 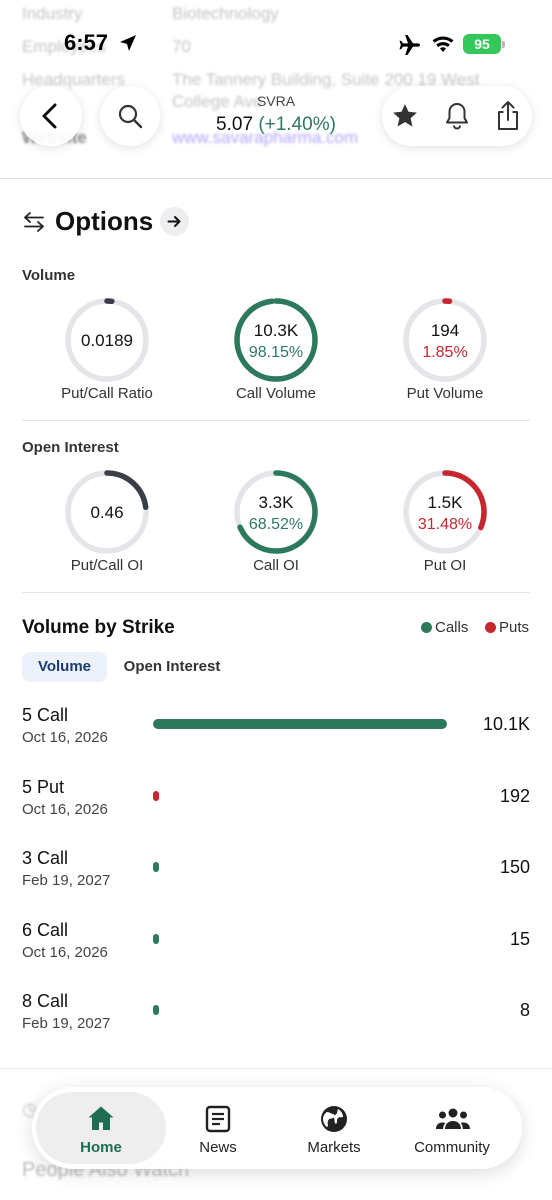 What do you see at coordinates (507, 627) in the screenshot?
I see `legend-puts: Puts` at bounding box center [507, 627].